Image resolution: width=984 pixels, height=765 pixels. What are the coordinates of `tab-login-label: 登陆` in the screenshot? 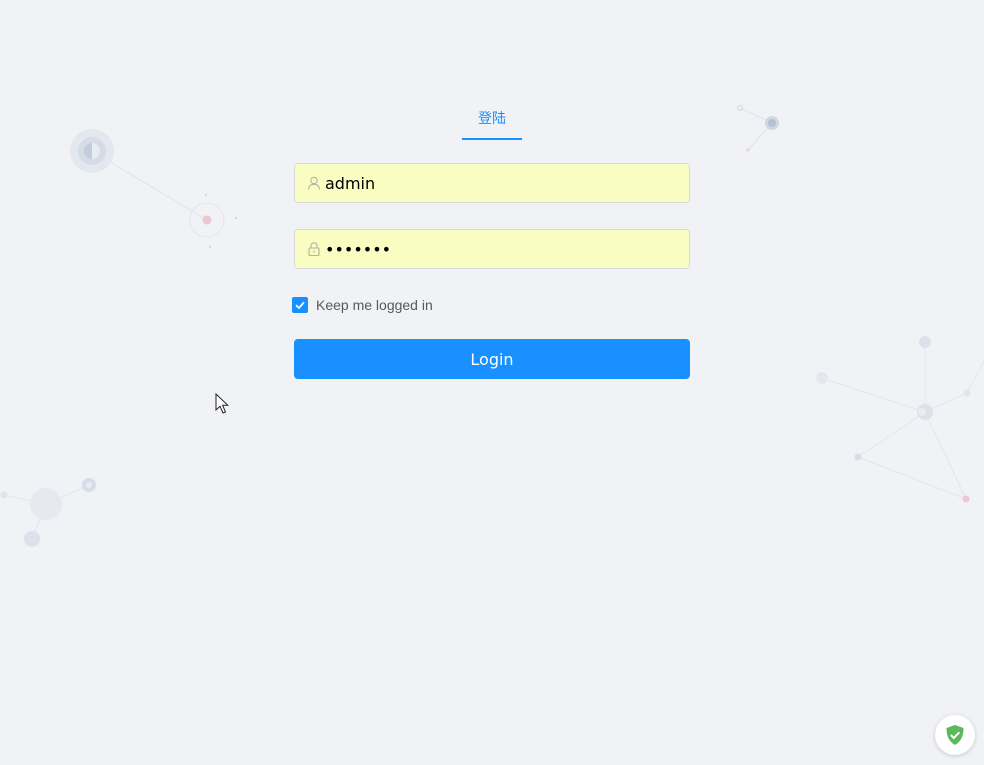 It's located at (492, 119).